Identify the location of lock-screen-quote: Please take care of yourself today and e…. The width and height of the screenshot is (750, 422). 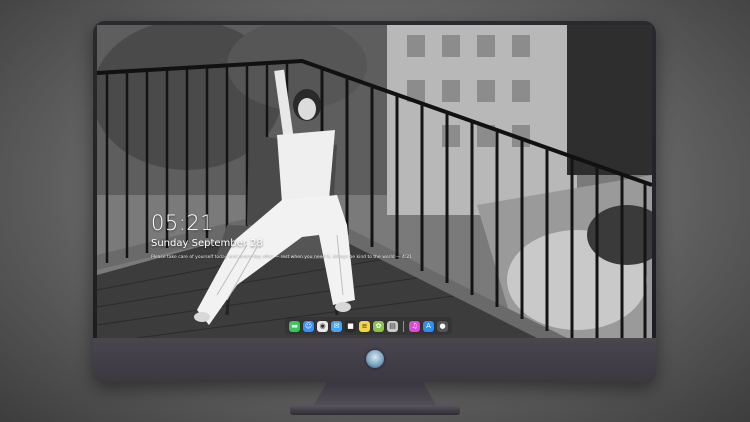
(282, 257).